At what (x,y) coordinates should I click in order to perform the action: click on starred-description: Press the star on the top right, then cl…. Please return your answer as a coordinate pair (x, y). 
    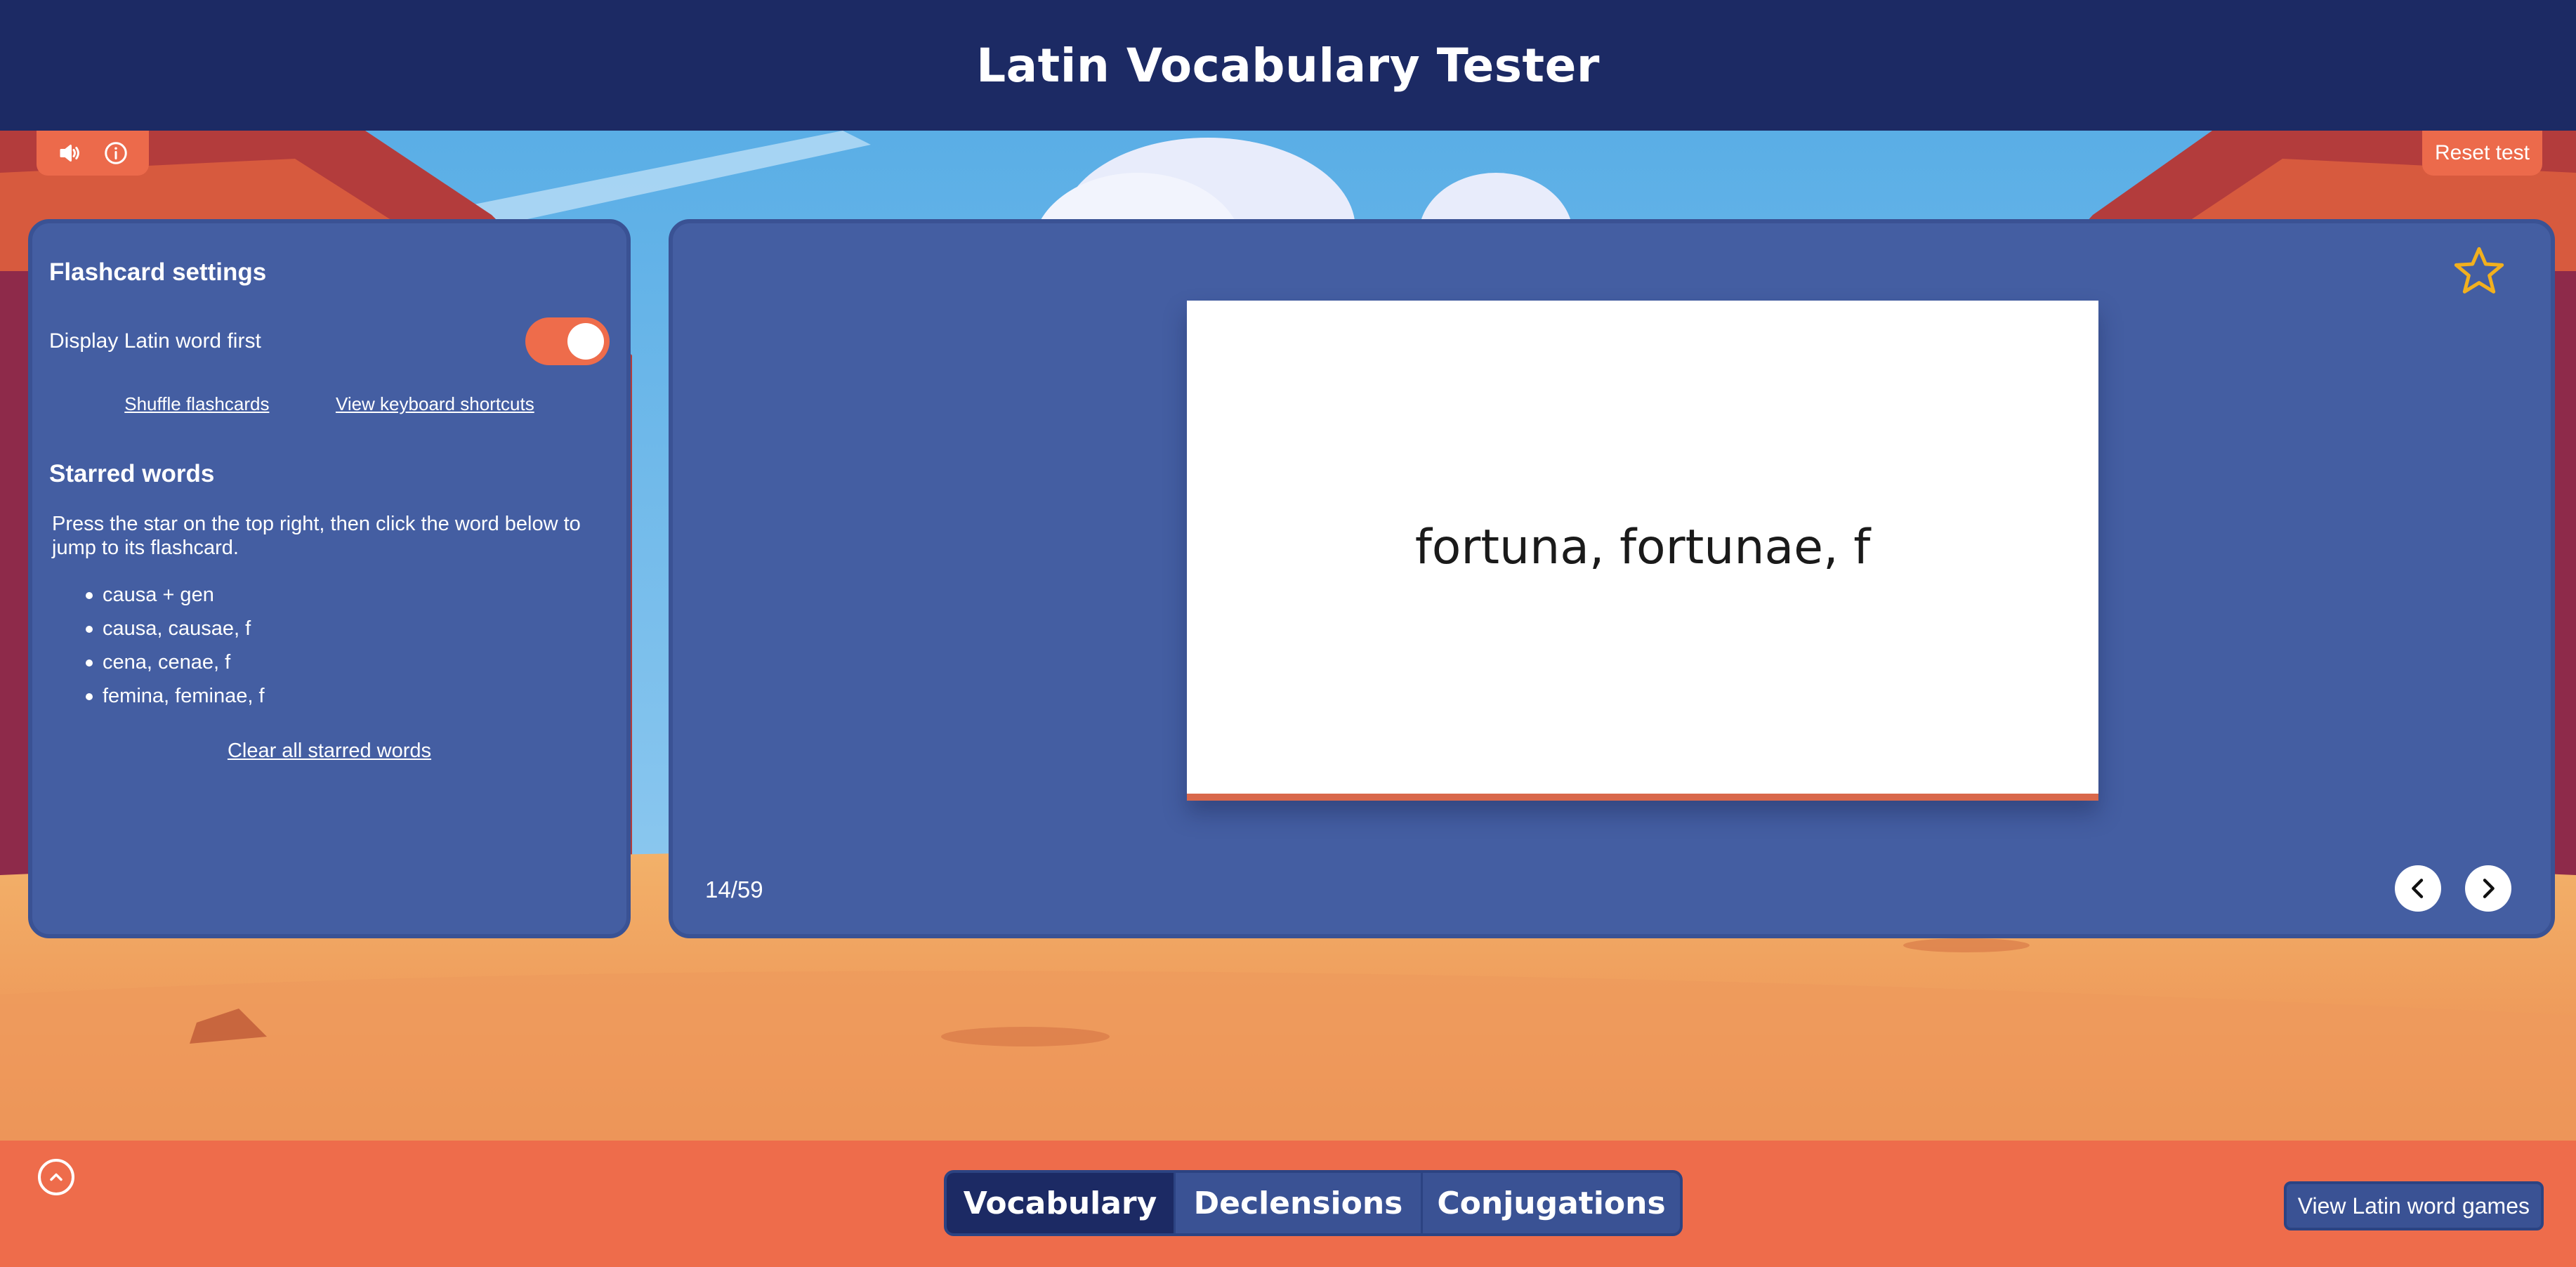
    Looking at the image, I should click on (316, 536).